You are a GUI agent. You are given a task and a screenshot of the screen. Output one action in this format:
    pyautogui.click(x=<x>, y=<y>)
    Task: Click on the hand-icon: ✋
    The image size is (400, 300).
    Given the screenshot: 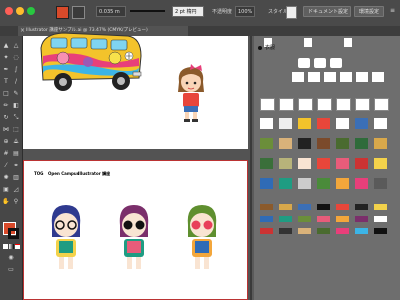 What is the action you would take?
    pyautogui.click(x=6, y=202)
    